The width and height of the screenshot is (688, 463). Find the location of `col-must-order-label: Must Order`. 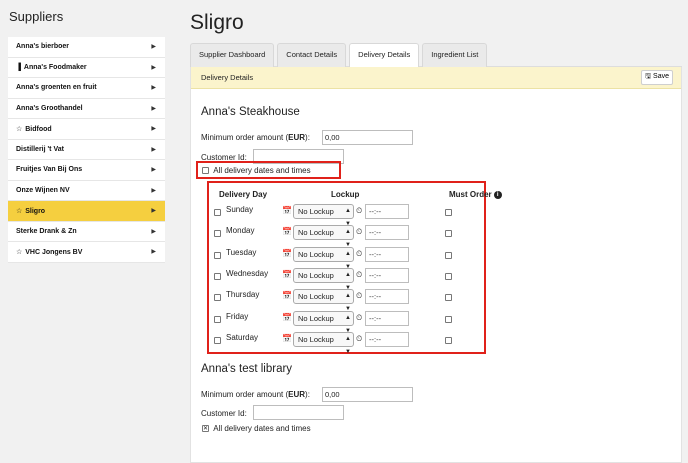

col-must-order-label: Must Order is located at coordinates (470, 194).